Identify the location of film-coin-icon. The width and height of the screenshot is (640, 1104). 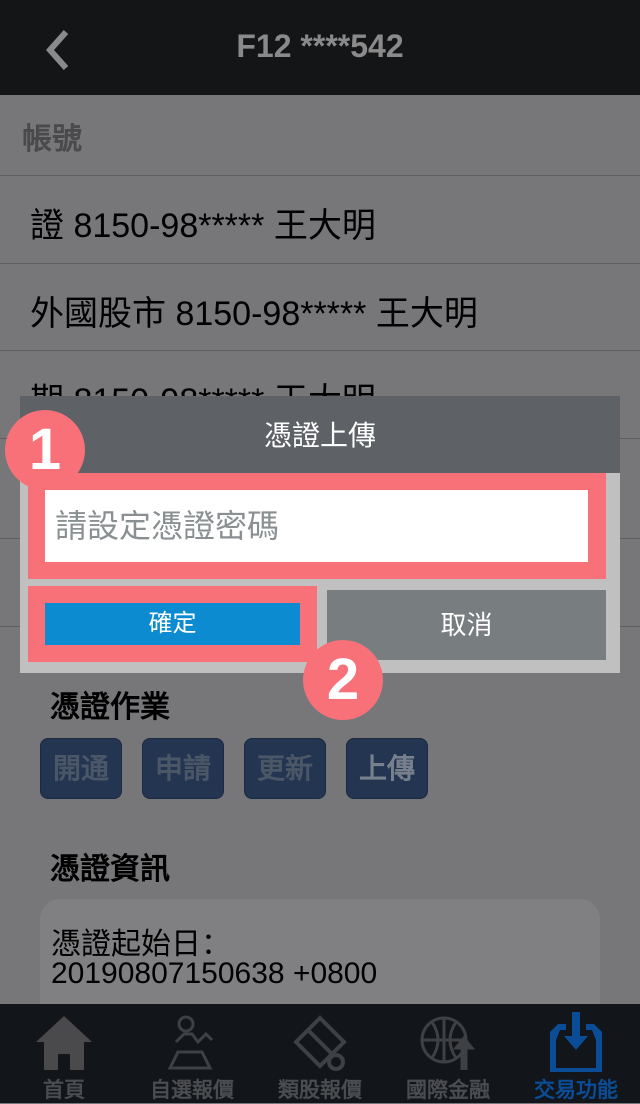
(320, 1043).